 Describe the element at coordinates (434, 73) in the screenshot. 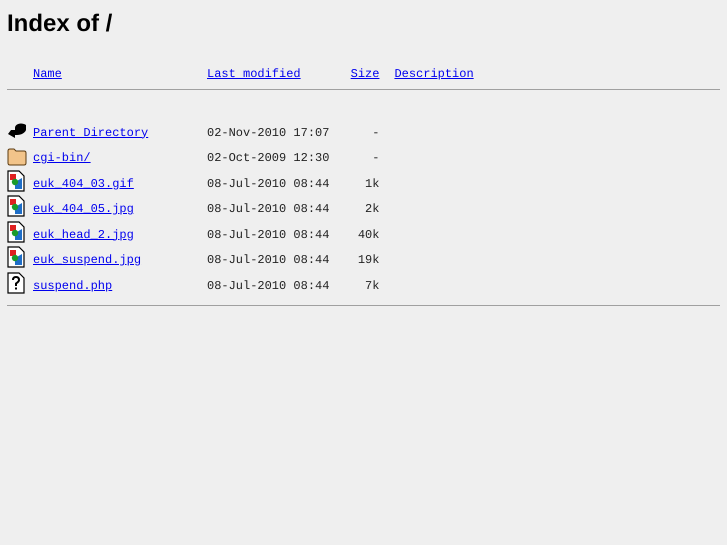

I see `column-header-link: Description` at that location.